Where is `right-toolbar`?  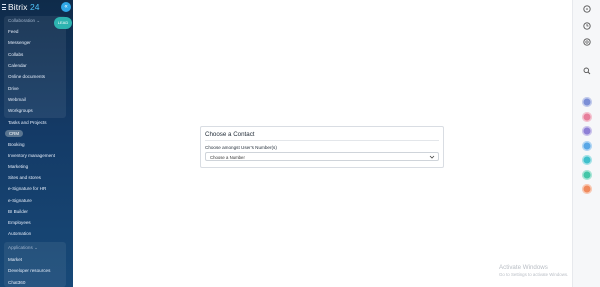 right-toolbar is located at coordinates (586, 143).